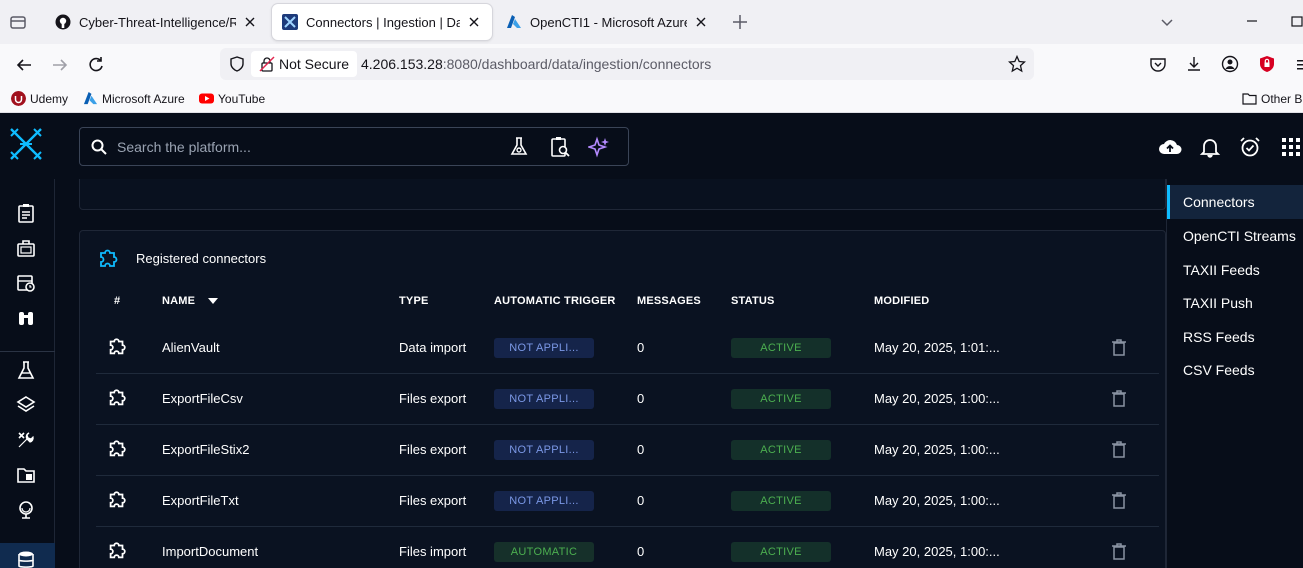 The width and height of the screenshot is (1303, 568). Describe the element at coordinates (26, 213) in the screenshot. I see `analyses-clipboard-icon` at that location.